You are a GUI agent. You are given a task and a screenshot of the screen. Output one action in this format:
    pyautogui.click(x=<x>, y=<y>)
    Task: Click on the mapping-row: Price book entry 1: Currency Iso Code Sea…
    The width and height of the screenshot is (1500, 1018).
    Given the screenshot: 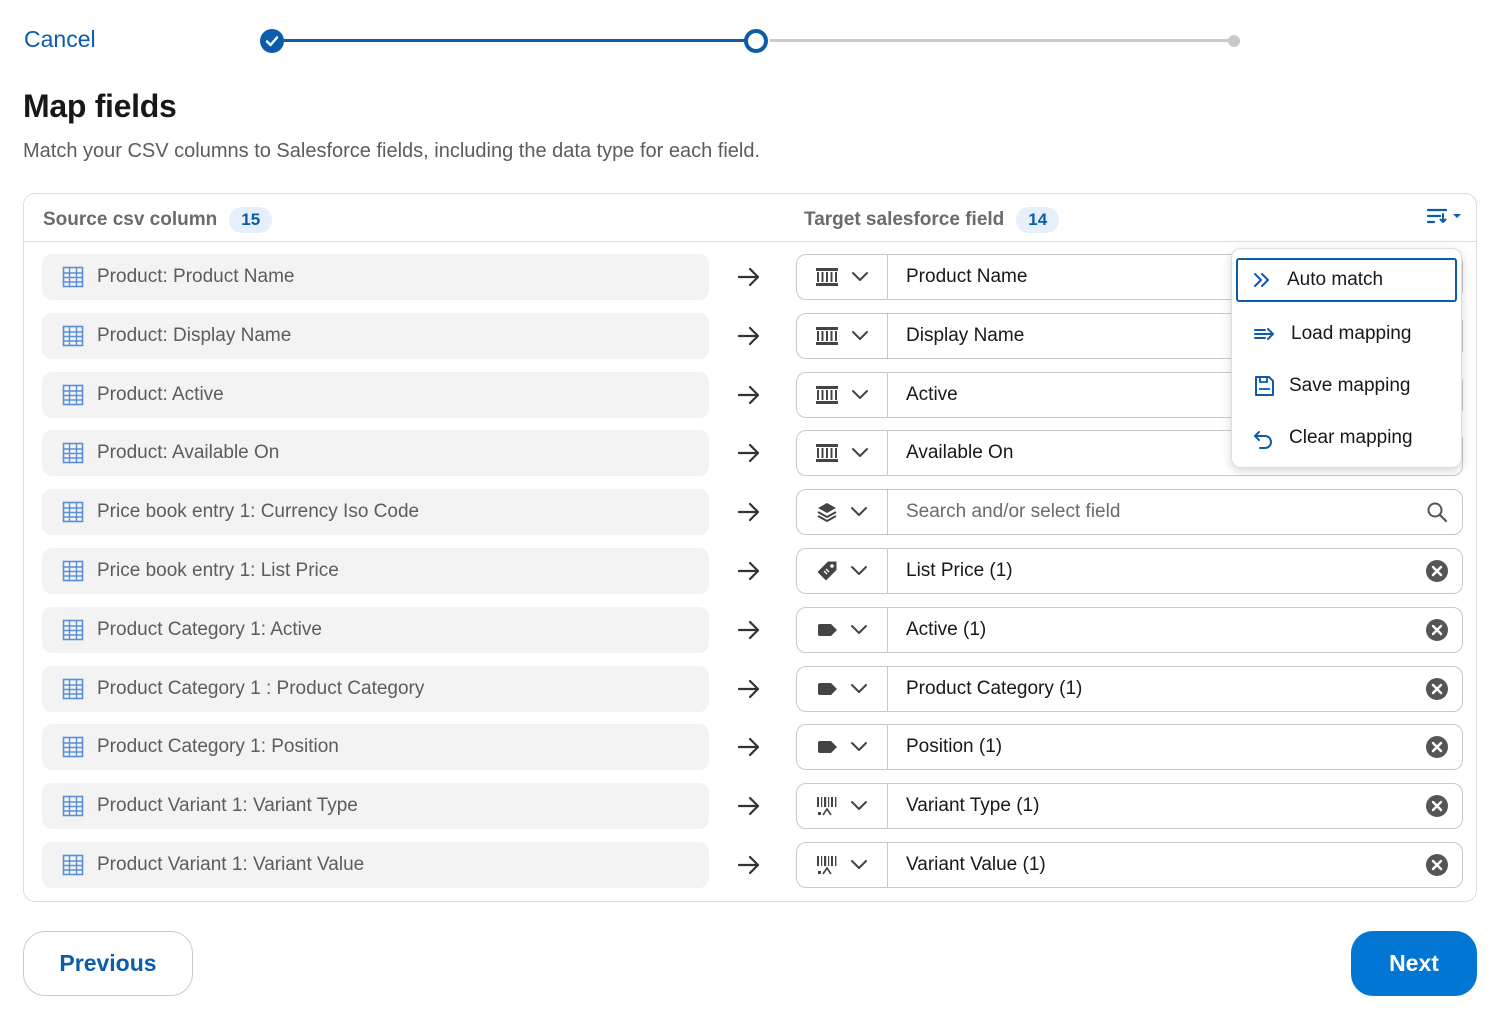 What is the action you would take?
    pyautogui.click(x=750, y=513)
    